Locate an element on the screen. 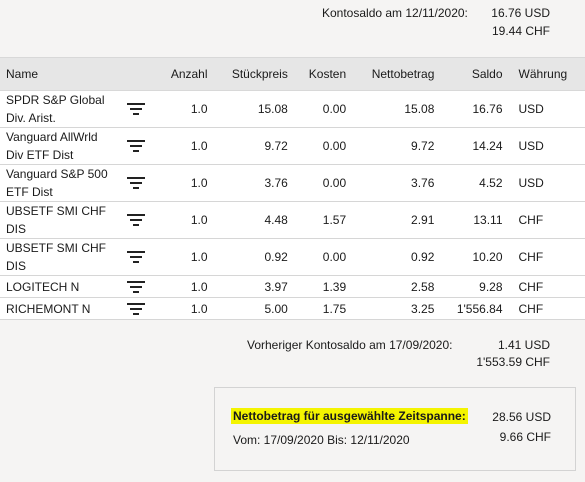 The height and width of the screenshot is (482, 585). row-kosten: 1.75 is located at coordinates (323, 308).